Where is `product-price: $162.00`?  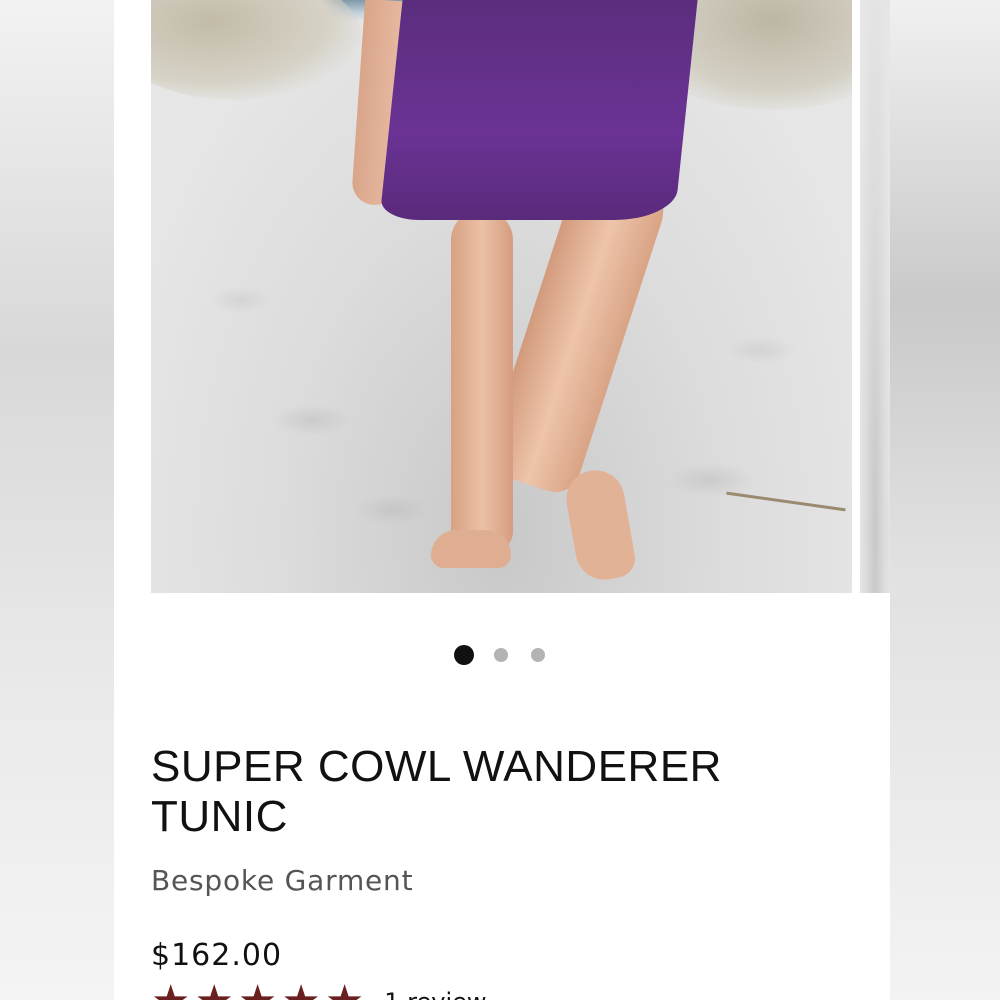 product-price: $162.00 is located at coordinates (217, 955).